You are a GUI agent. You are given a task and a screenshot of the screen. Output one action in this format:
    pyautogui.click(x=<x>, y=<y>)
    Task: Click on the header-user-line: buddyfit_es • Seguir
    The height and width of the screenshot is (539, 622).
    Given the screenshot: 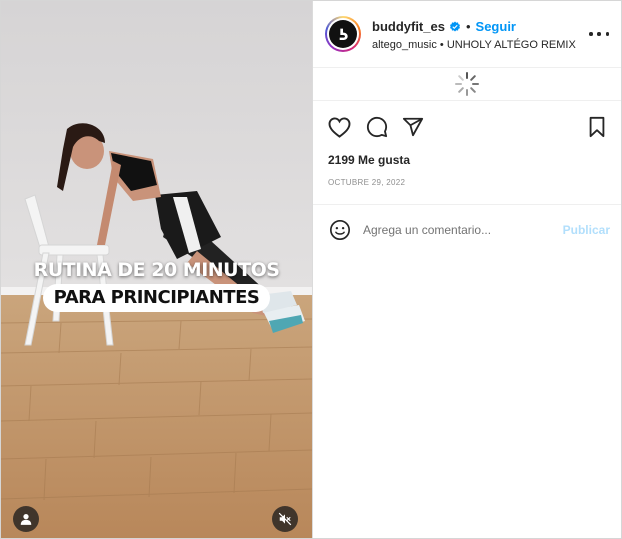 What is the action you would take?
    pyautogui.click(x=444, y=26)
    